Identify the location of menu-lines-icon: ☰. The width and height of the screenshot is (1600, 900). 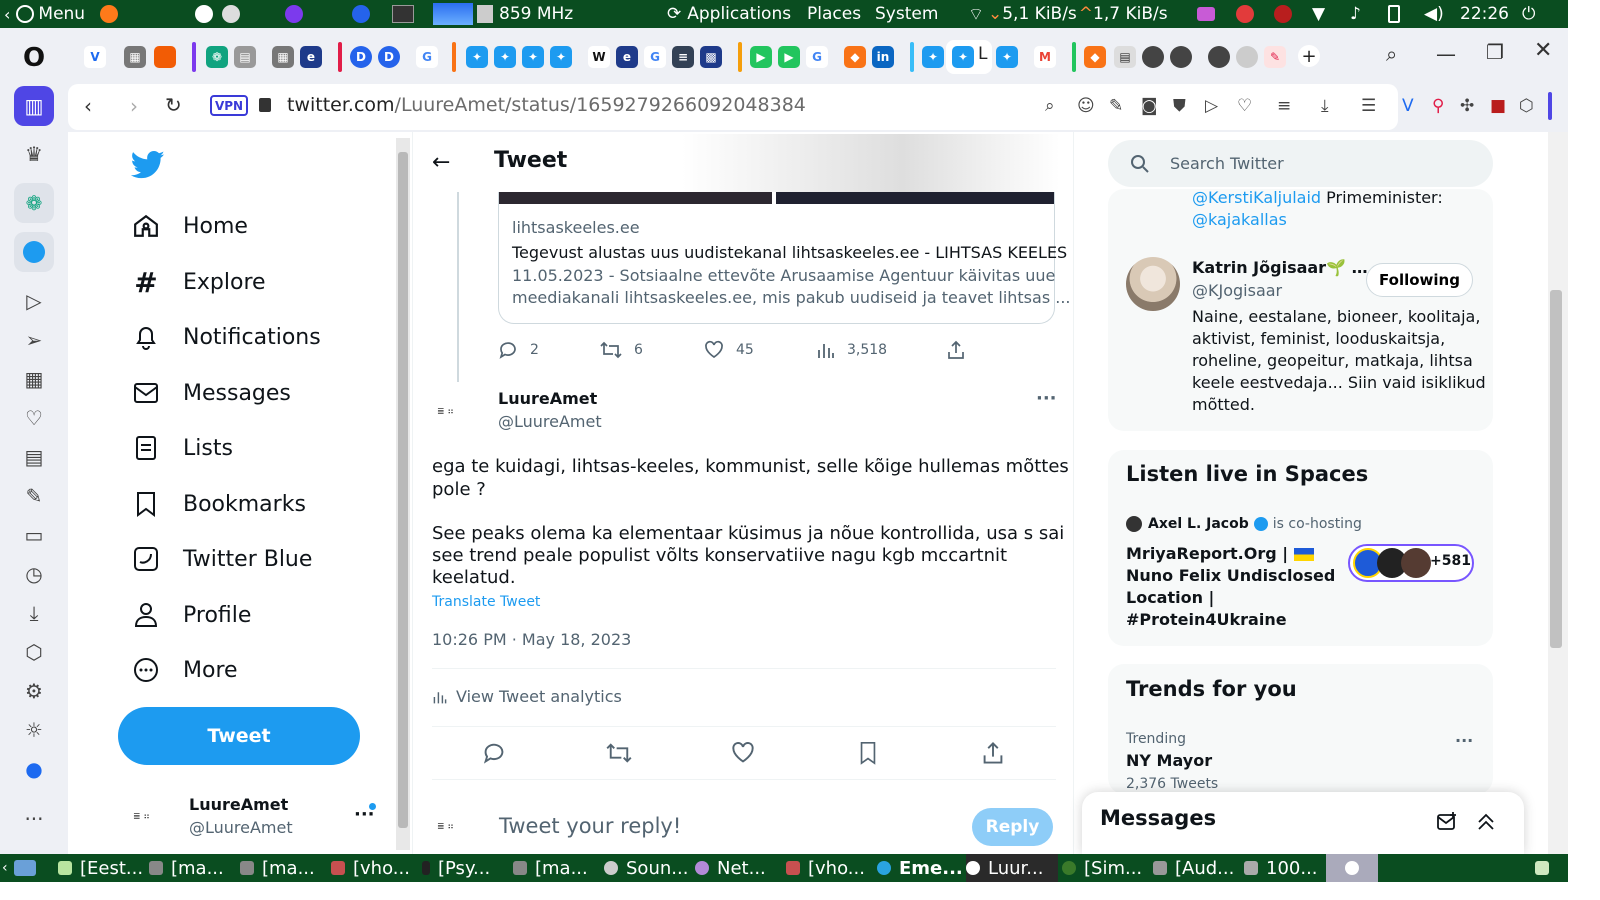
(1368, 106).